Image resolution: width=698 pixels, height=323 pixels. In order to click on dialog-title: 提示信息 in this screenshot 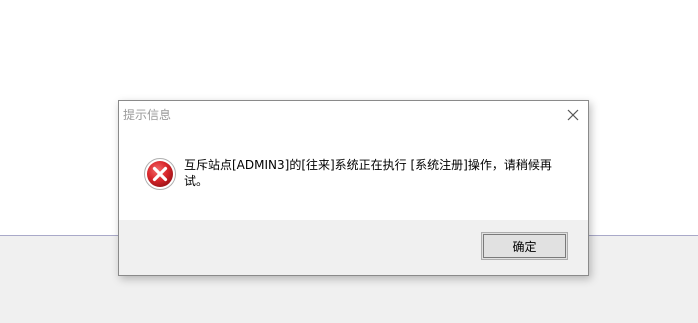, I will do `click(147, 115)`.